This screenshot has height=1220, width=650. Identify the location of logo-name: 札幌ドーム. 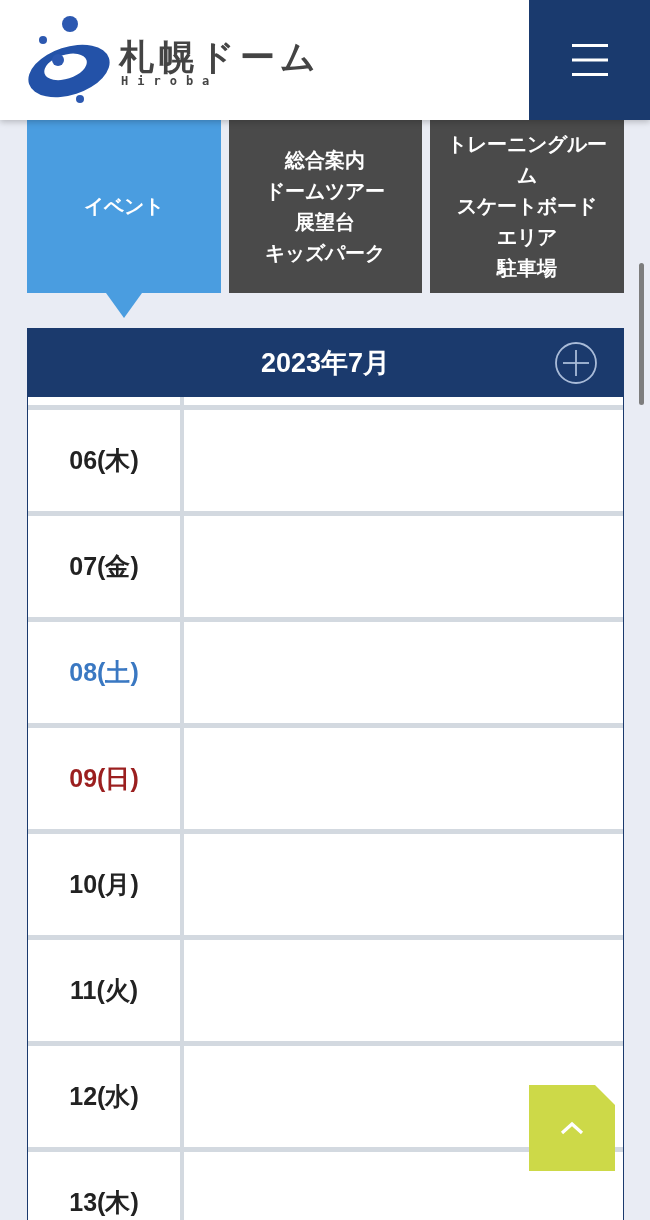
(220, 56).